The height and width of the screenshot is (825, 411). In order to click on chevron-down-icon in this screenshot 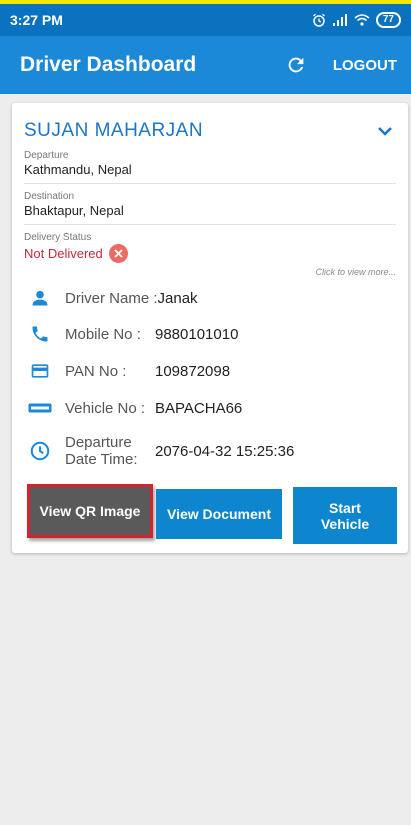, I will do `click(385, 131)`.